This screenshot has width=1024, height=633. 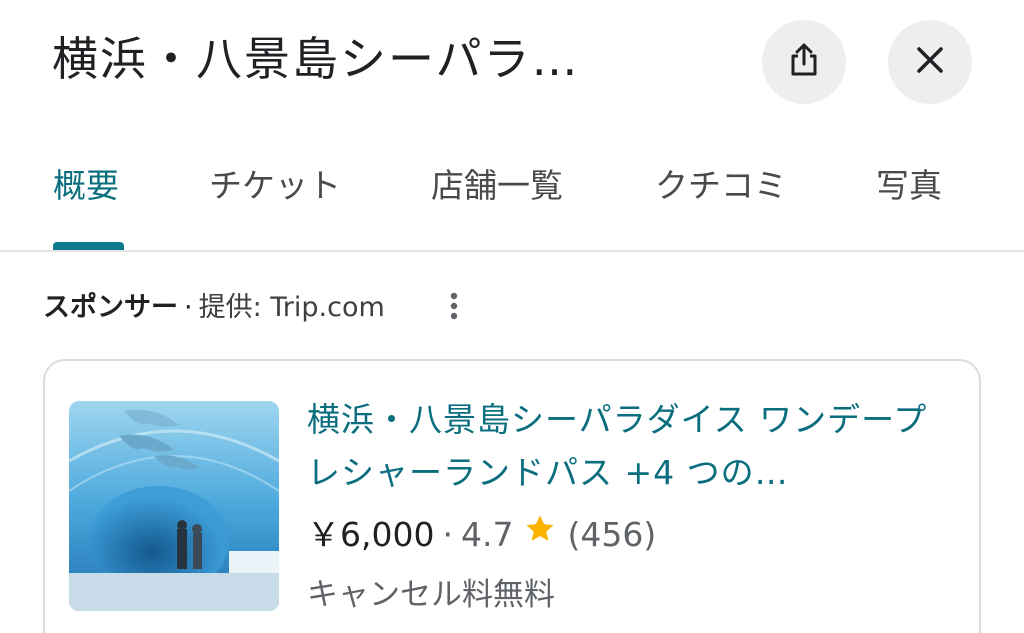 What do you see at coordinates (431, 595) in the screenshot?
I see `cancellation-note: キャンセル料無料` at bounding box center [431, 595].